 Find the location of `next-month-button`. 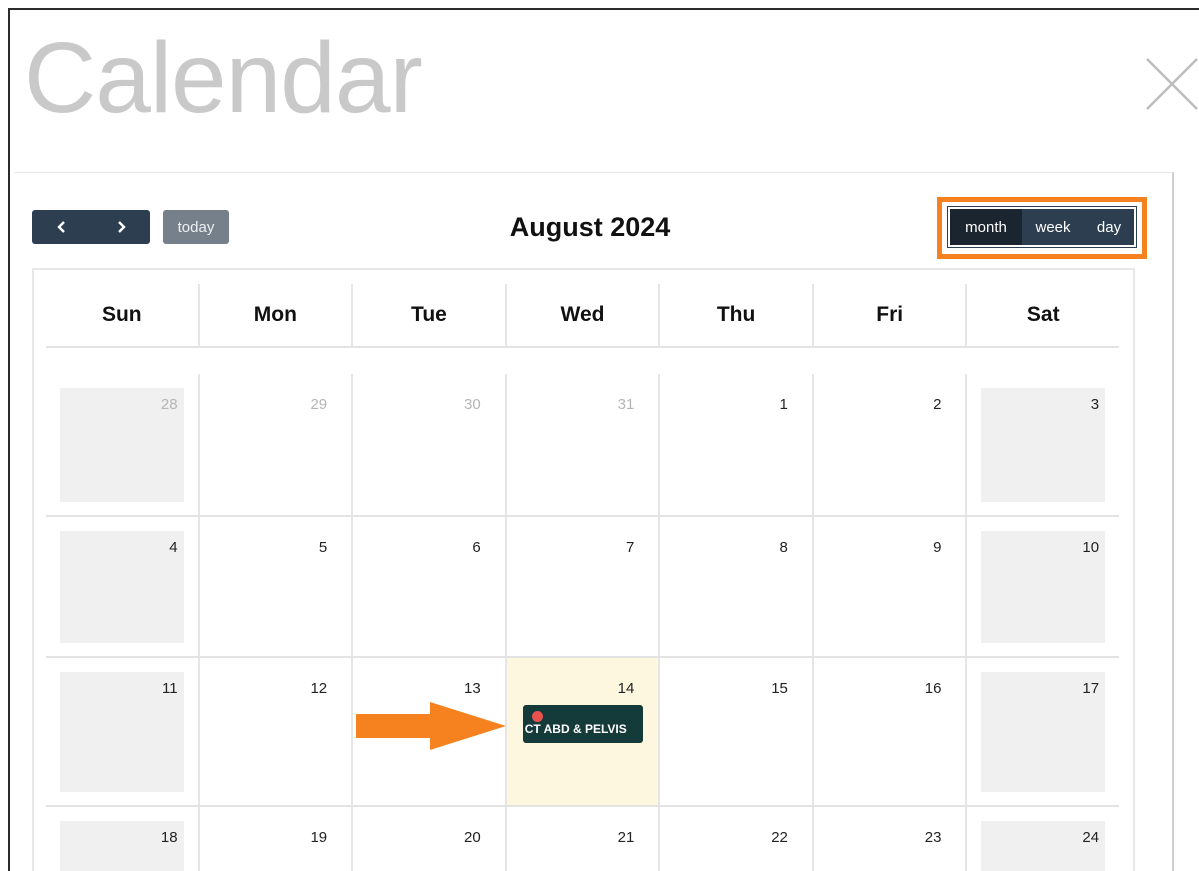

next-month-button is located at coordinates (120, 227).